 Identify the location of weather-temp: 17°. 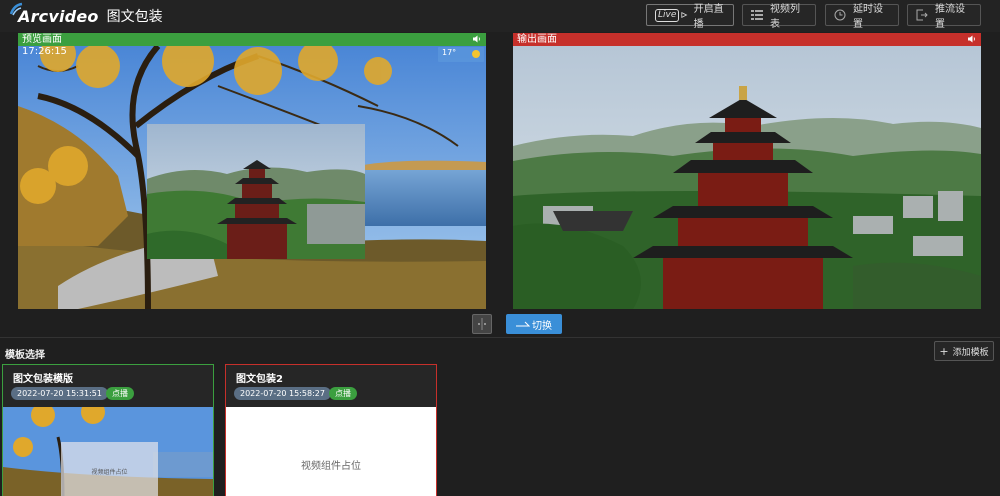
(449, 52).